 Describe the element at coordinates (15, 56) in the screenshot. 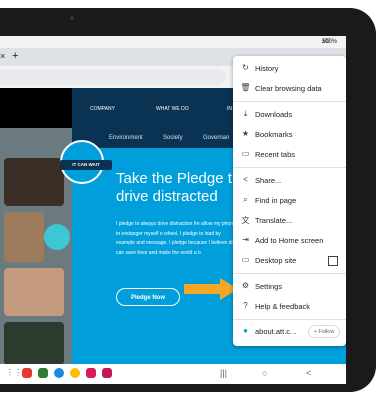

I see `new-tab-button: +` at that location.